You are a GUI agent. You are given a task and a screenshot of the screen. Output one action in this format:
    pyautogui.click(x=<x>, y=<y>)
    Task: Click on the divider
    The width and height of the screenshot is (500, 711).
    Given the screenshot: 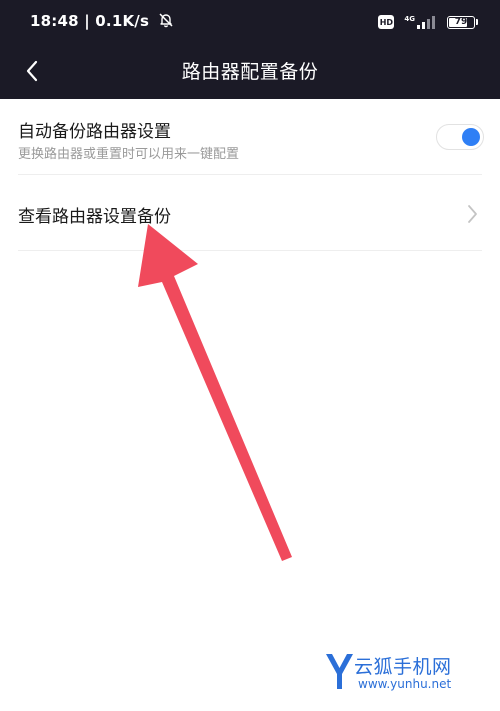 What is the action you would take?
    pyautogui.click(x=250, y=250)
    